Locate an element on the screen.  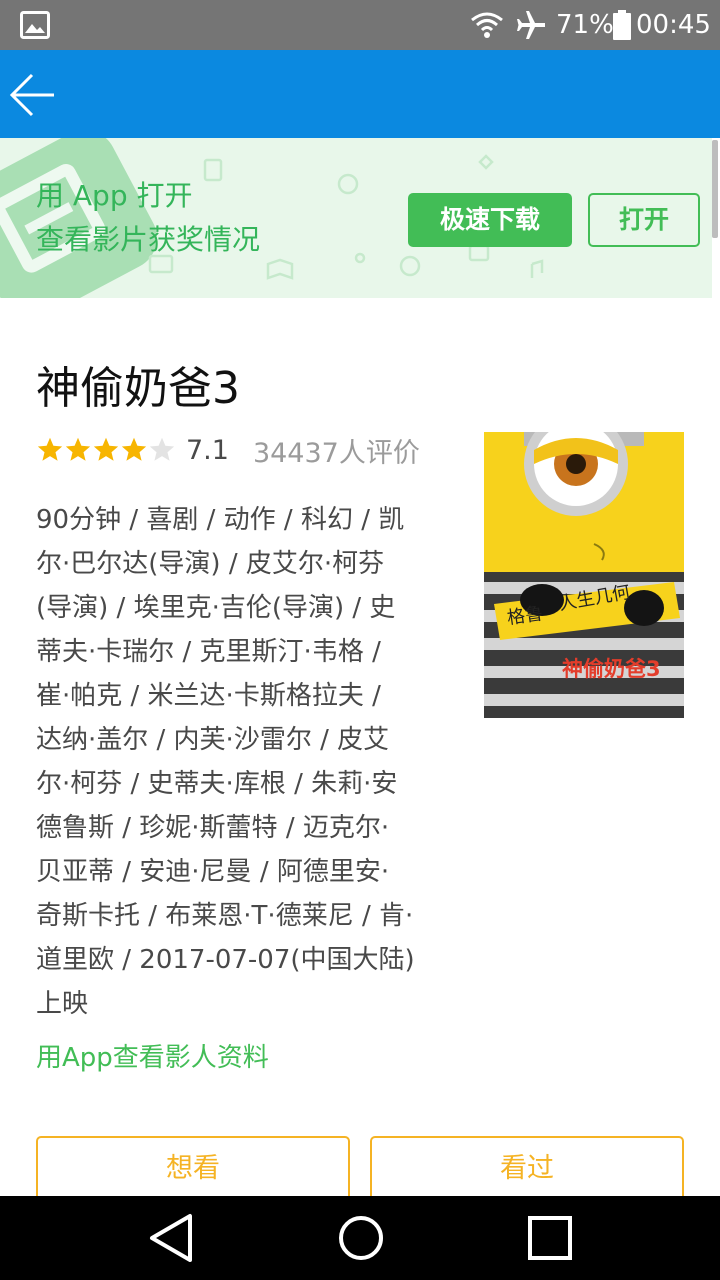
movie-info-line: 奇斯卡托 / 布莱恩·T·德莱尼 / 肯· is located at coordinates (225, 916).